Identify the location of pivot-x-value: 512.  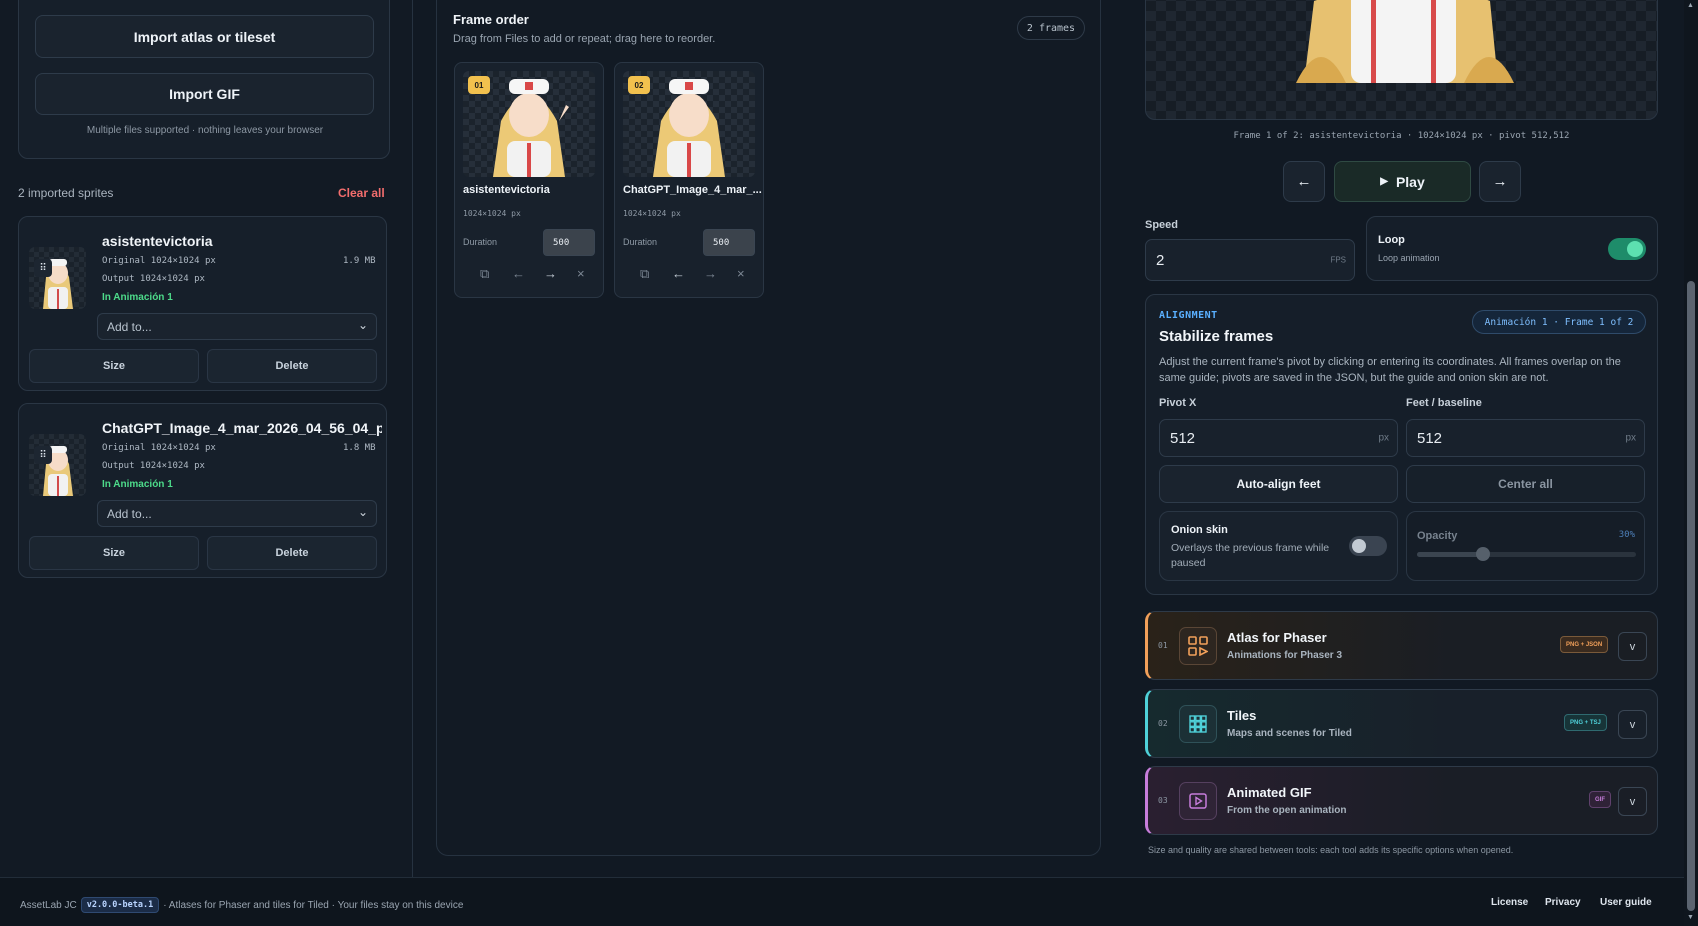
(1183, 438).